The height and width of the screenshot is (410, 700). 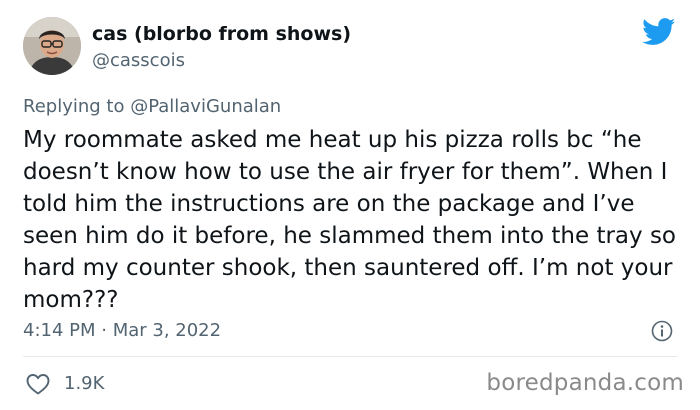 I want to click on heart-icon, so click(x=38, y=384).